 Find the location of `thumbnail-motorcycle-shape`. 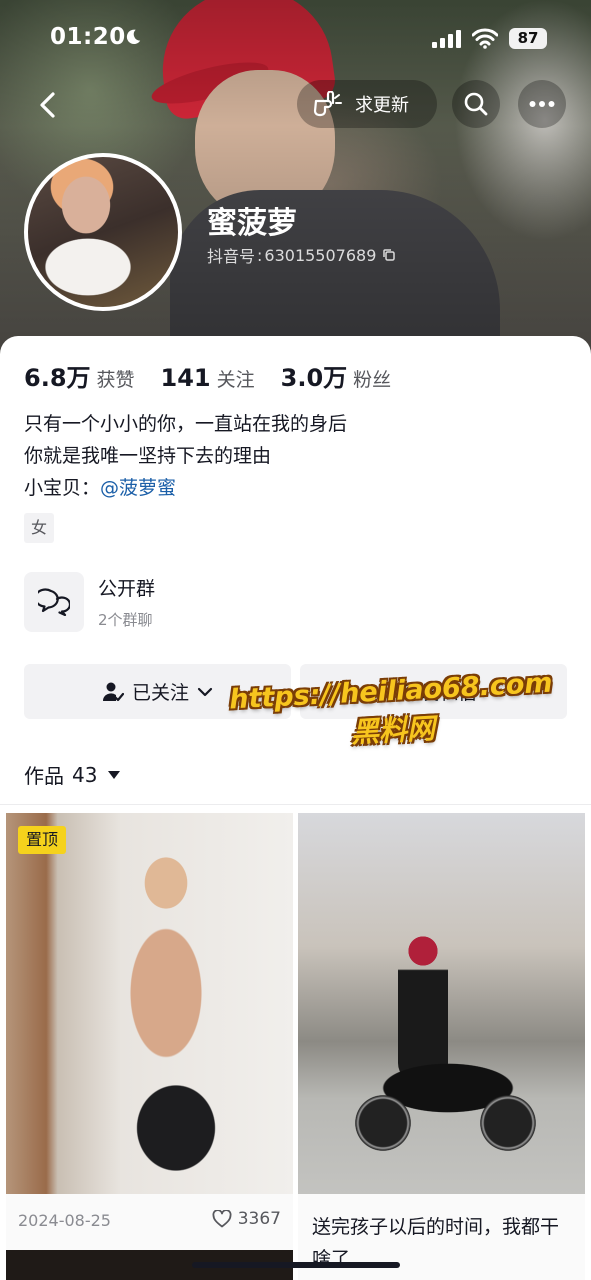

thumbnail-motorcycle-shape is located at coordinates (443, 1103).